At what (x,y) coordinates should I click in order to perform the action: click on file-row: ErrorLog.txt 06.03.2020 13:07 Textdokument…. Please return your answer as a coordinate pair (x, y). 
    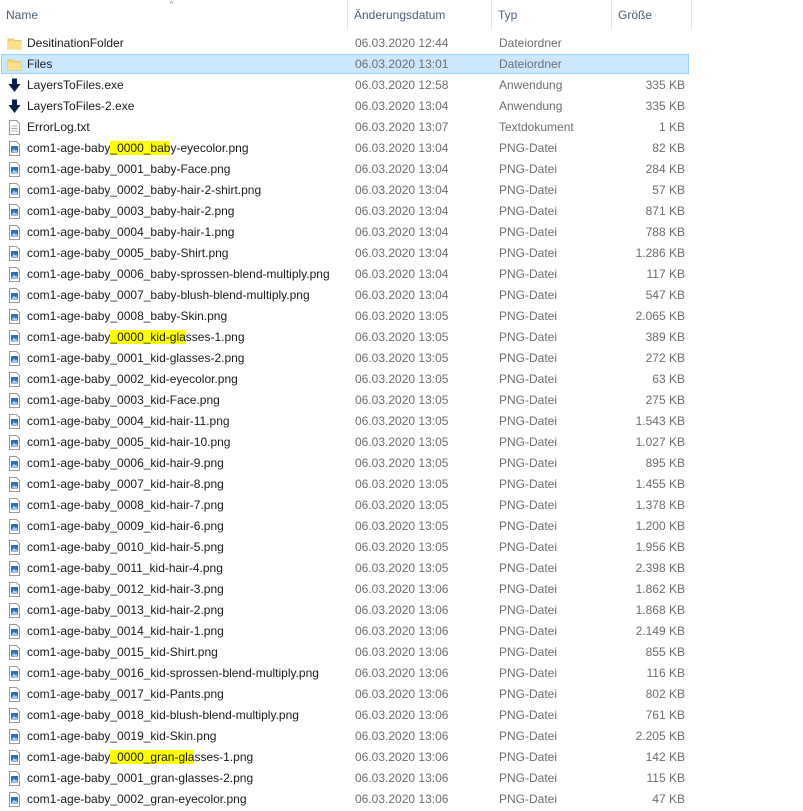
    Looking at the image, I should click on (401, 127).